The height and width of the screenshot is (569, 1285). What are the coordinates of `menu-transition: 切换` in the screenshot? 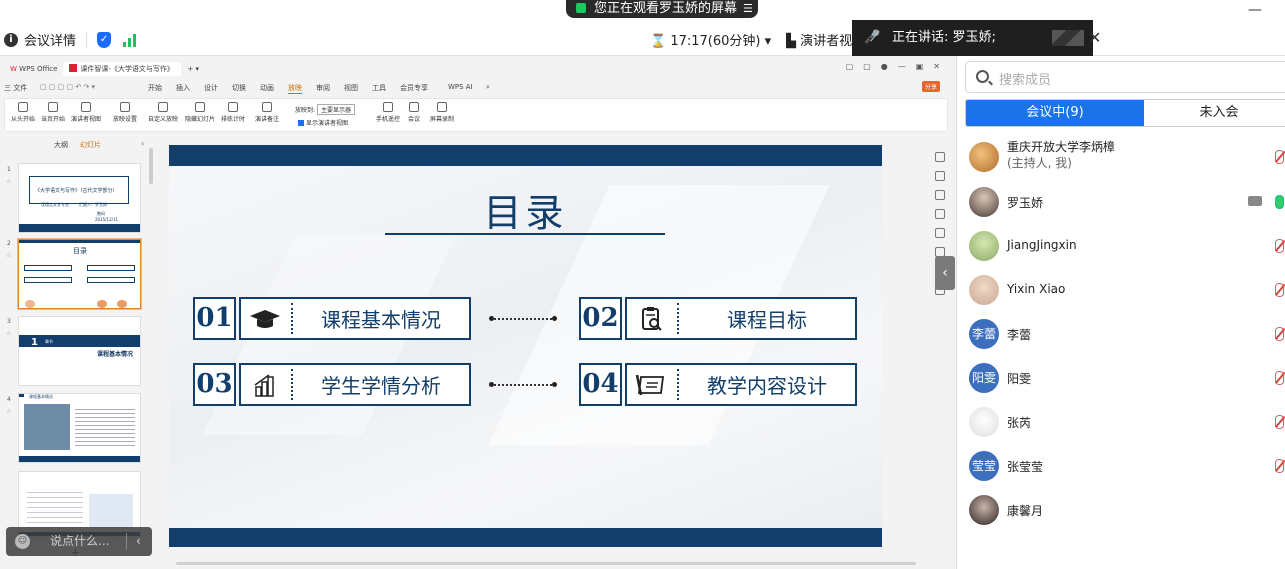 It's located at (239, 88).